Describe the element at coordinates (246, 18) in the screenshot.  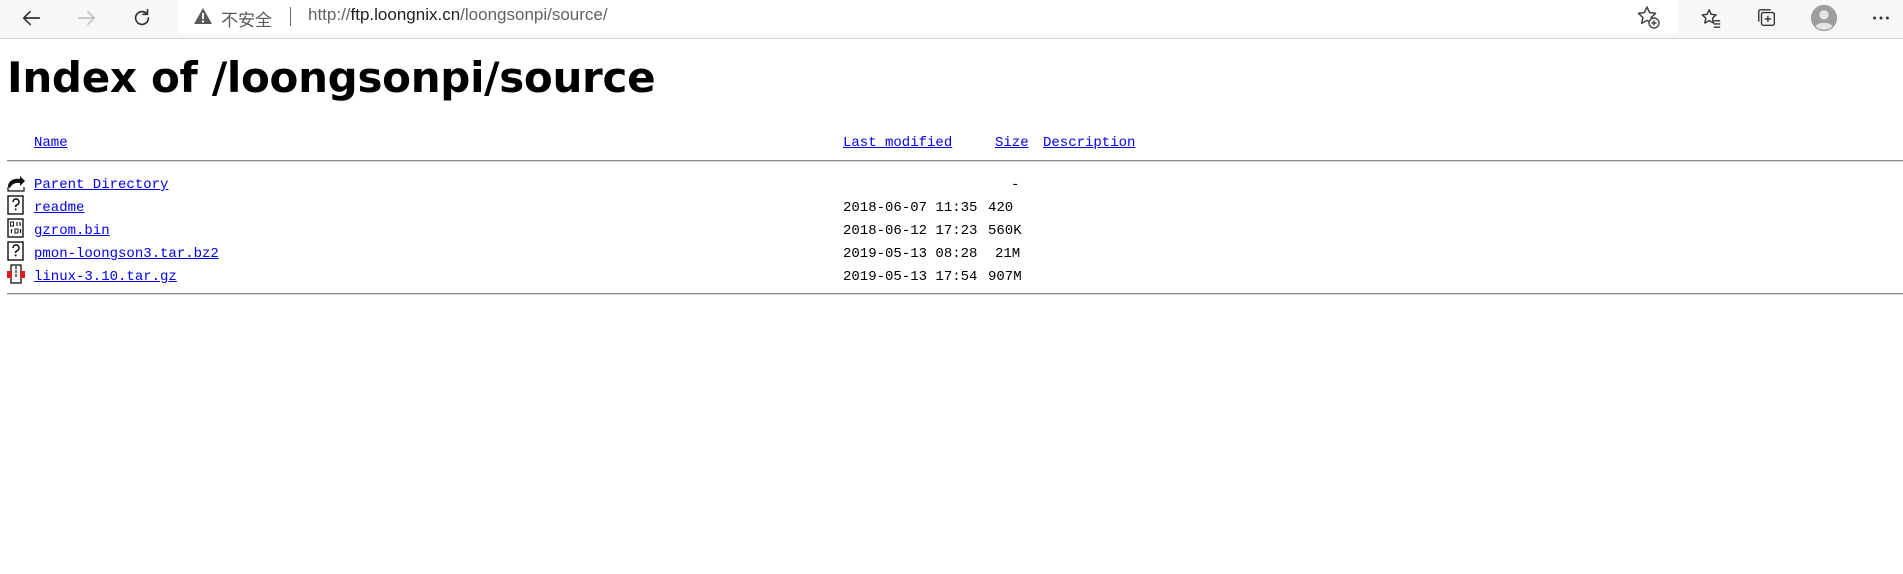
I see `security-label: 不安全` at that location.